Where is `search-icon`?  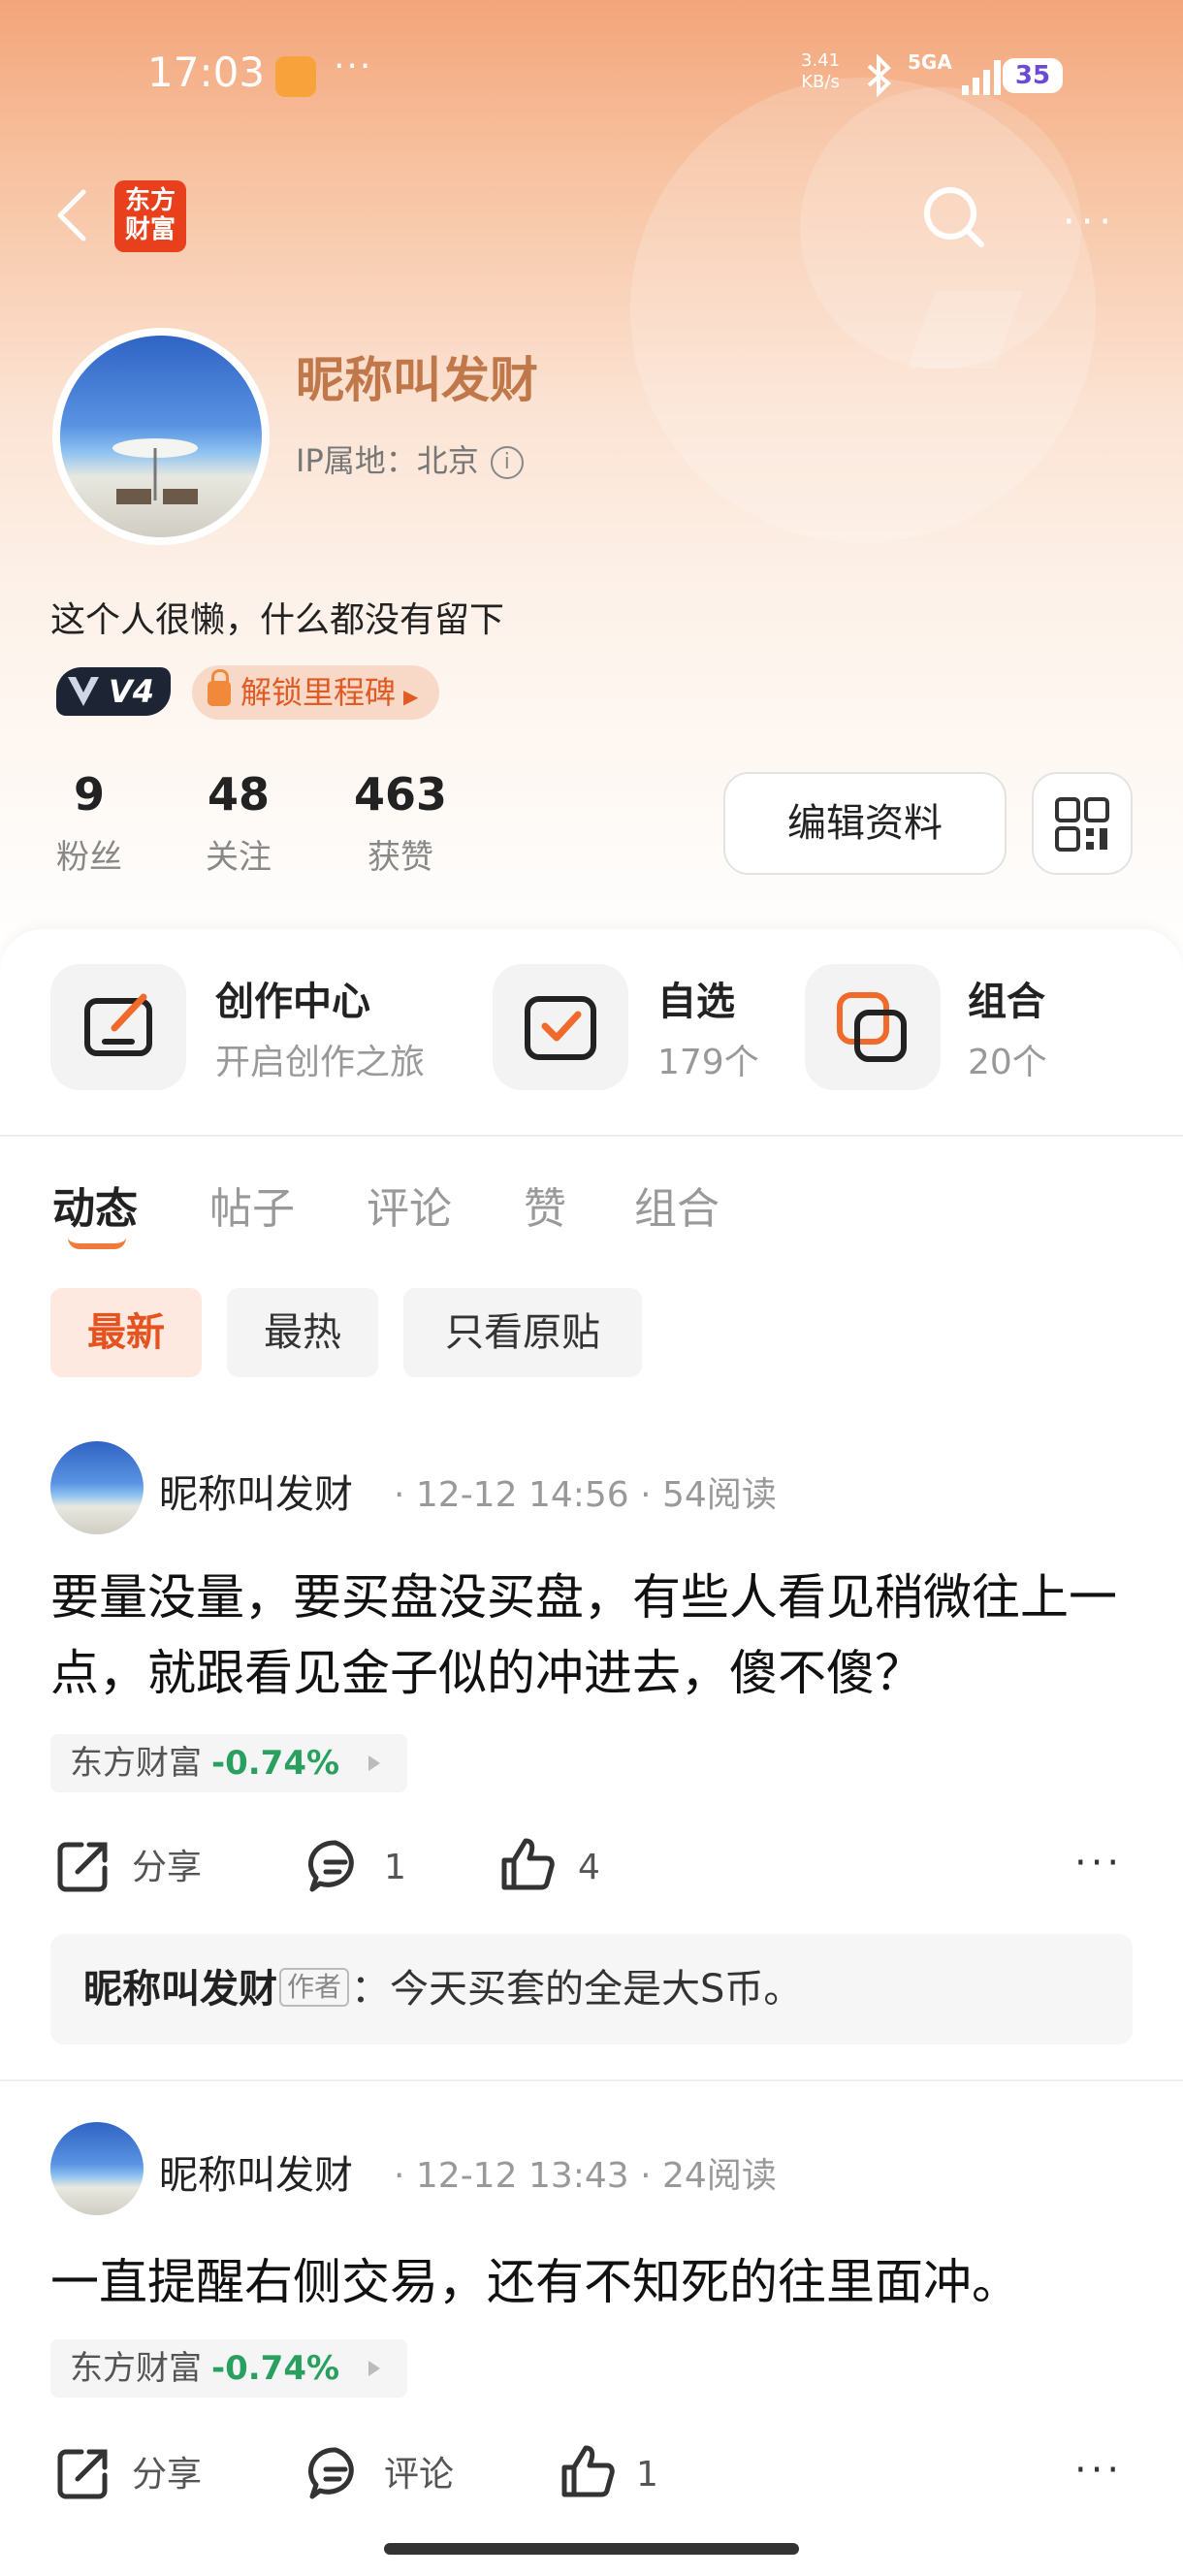
search-icon is located at coordinates (954, 217).